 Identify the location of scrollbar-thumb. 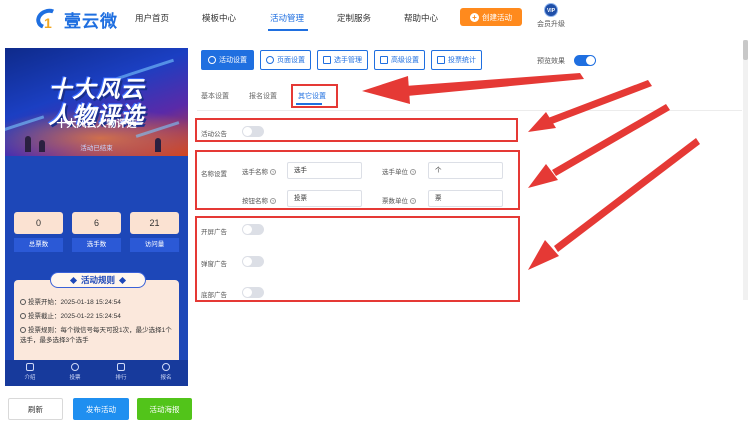
(745, 50).